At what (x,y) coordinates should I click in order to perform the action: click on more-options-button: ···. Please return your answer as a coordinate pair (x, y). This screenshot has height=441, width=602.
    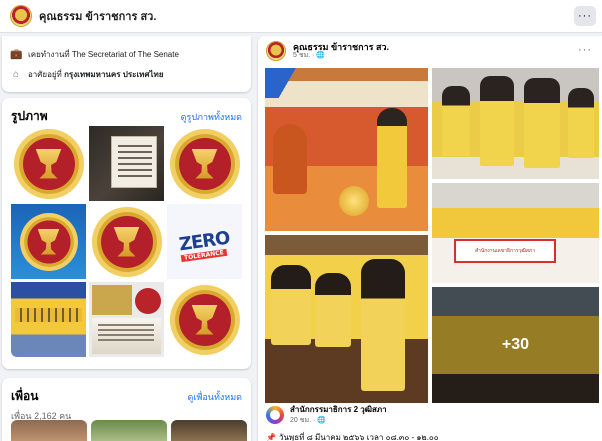
    Looking at the image, I should click on (585, 16).